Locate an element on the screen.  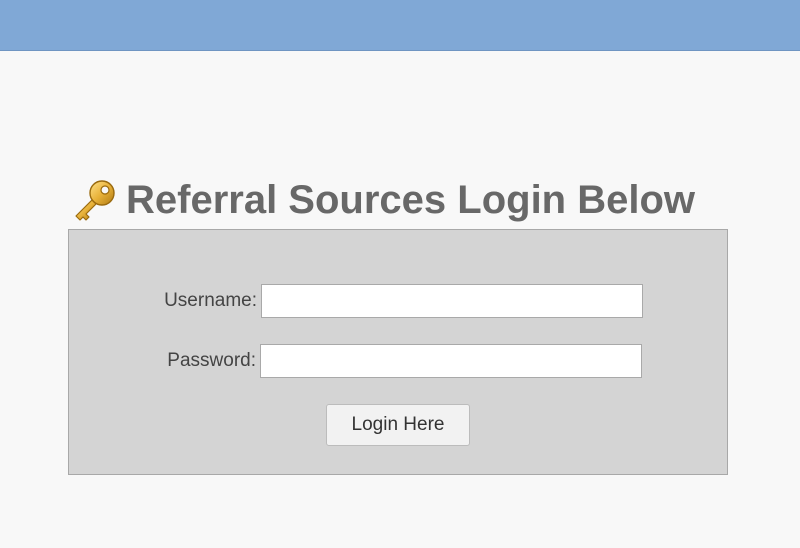
username-row: Username: is located at coordinates (399, 301).